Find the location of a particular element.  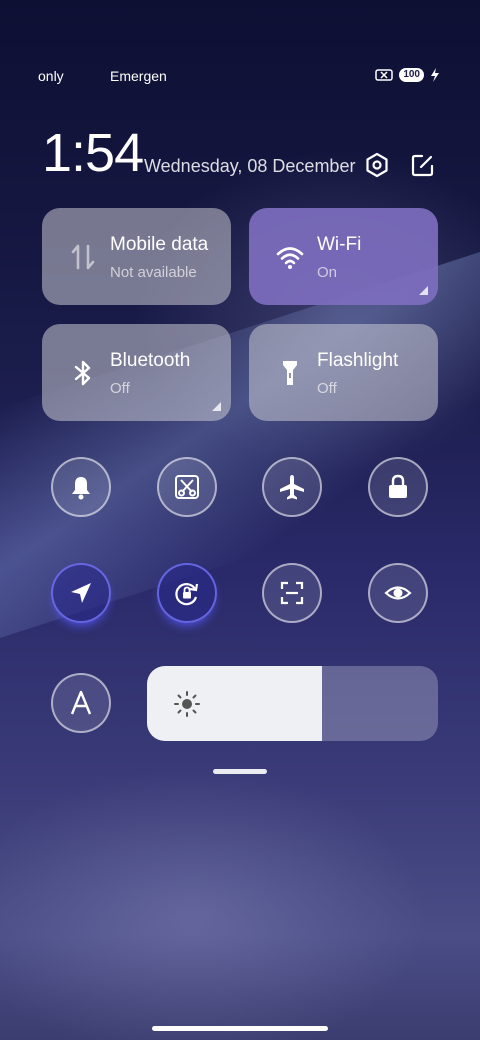

lock-icon is located at coordinates (398, 486).